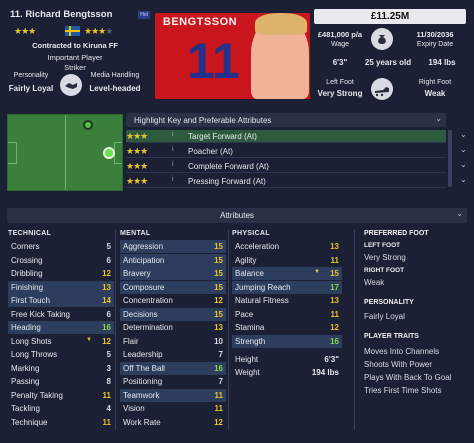 The width and height of the screenshot is (474, 443). I want to click on attribute-name: Composure, so click(144, 287).